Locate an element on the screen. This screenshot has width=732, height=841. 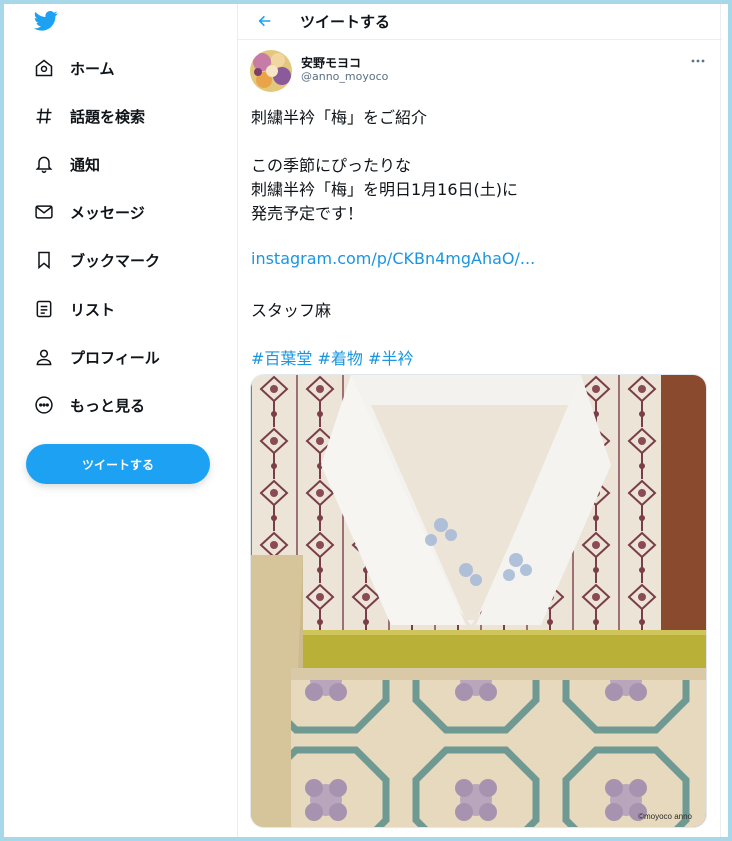
image-watermark: ©moyoco anno is located at coordinates (665, 816).